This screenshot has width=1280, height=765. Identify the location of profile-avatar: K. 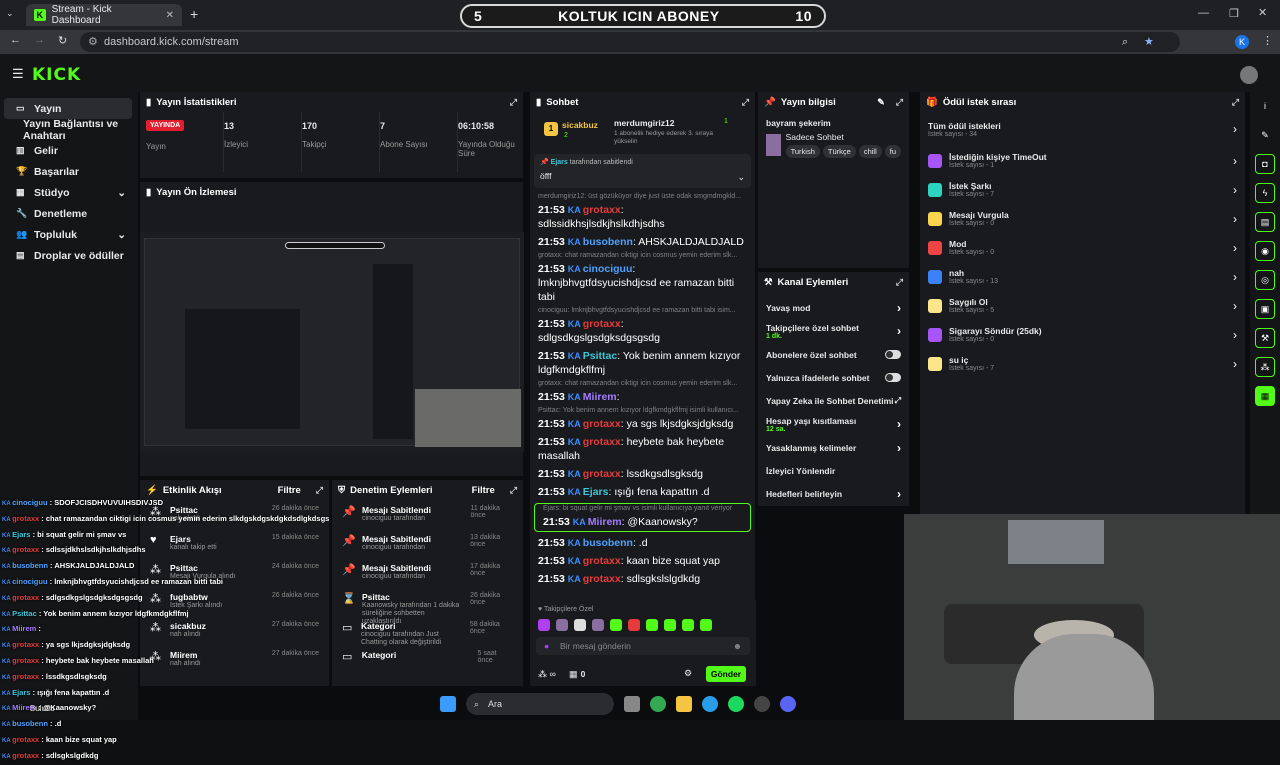
(1242, 42).